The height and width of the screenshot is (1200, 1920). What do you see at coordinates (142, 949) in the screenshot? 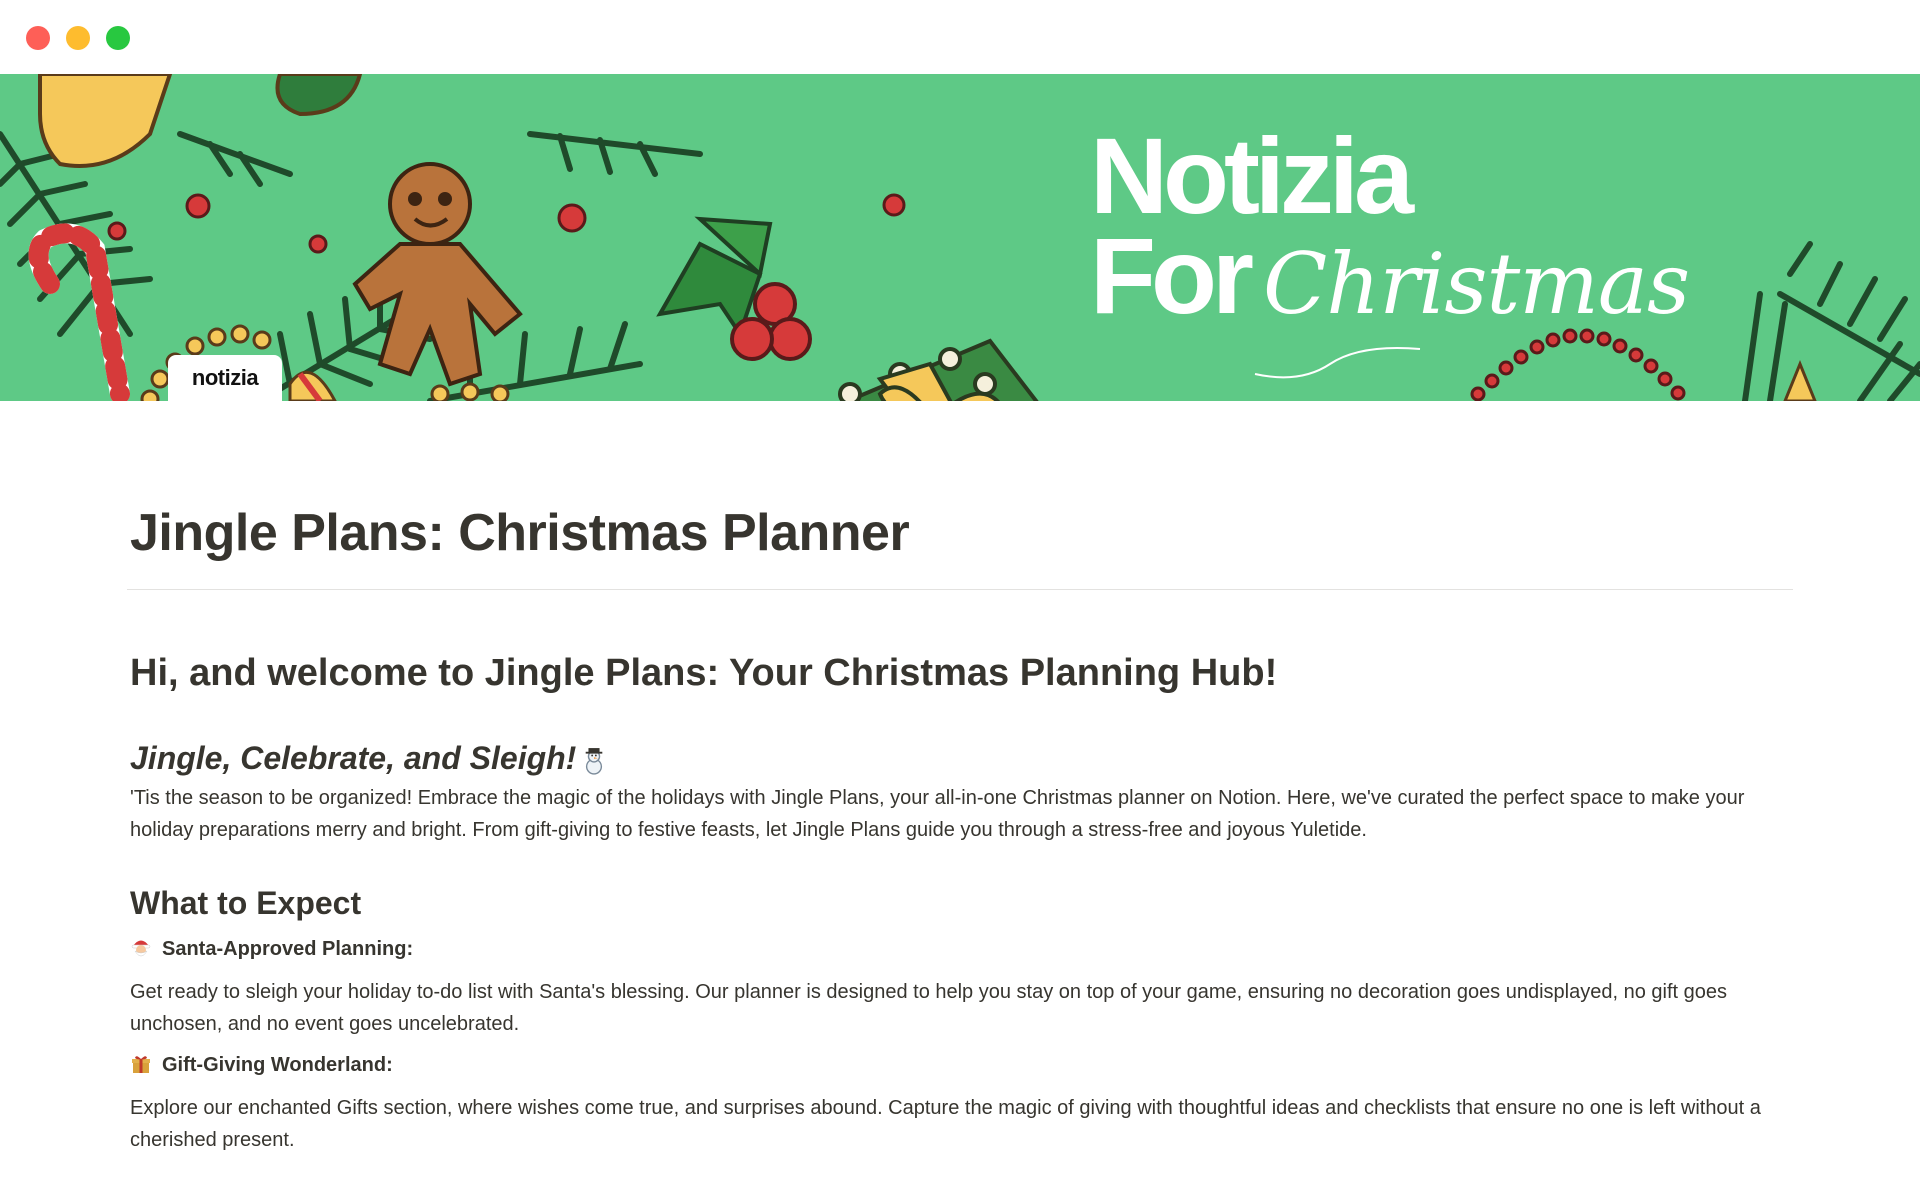
I see `santa-icon` at bounding box center [142, 949].